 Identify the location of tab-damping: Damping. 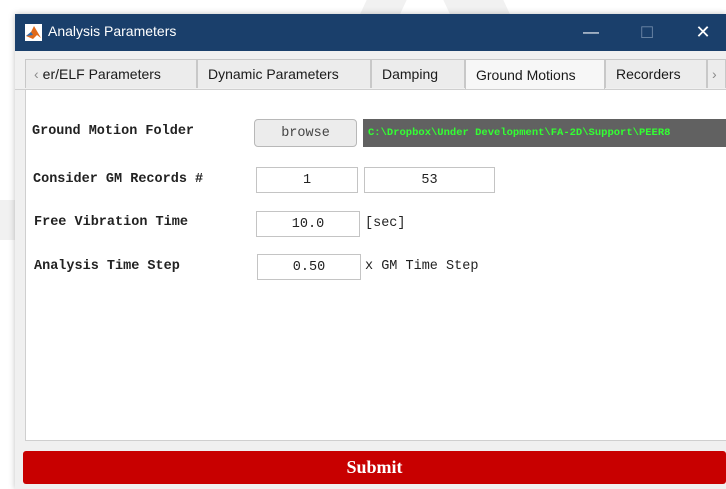
(418, 73).